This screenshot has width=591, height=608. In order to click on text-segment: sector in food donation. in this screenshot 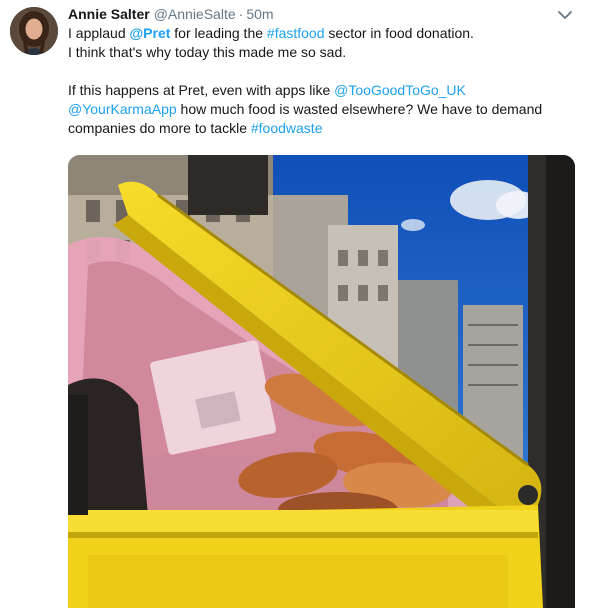, I will do `click(399, 33)`.